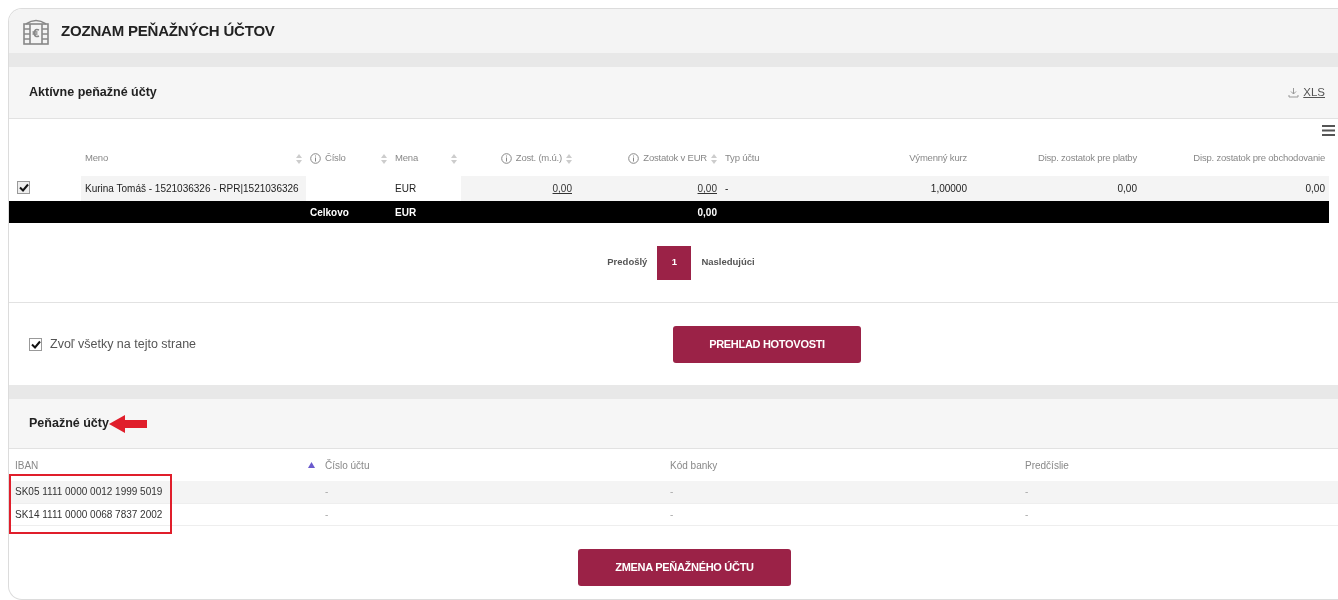  Describe the element at coordinates (192, 188) in the screenshot. I see `table-cell: Kurina Tomáš - 1521036326 - RPR|1521036326` at that location.